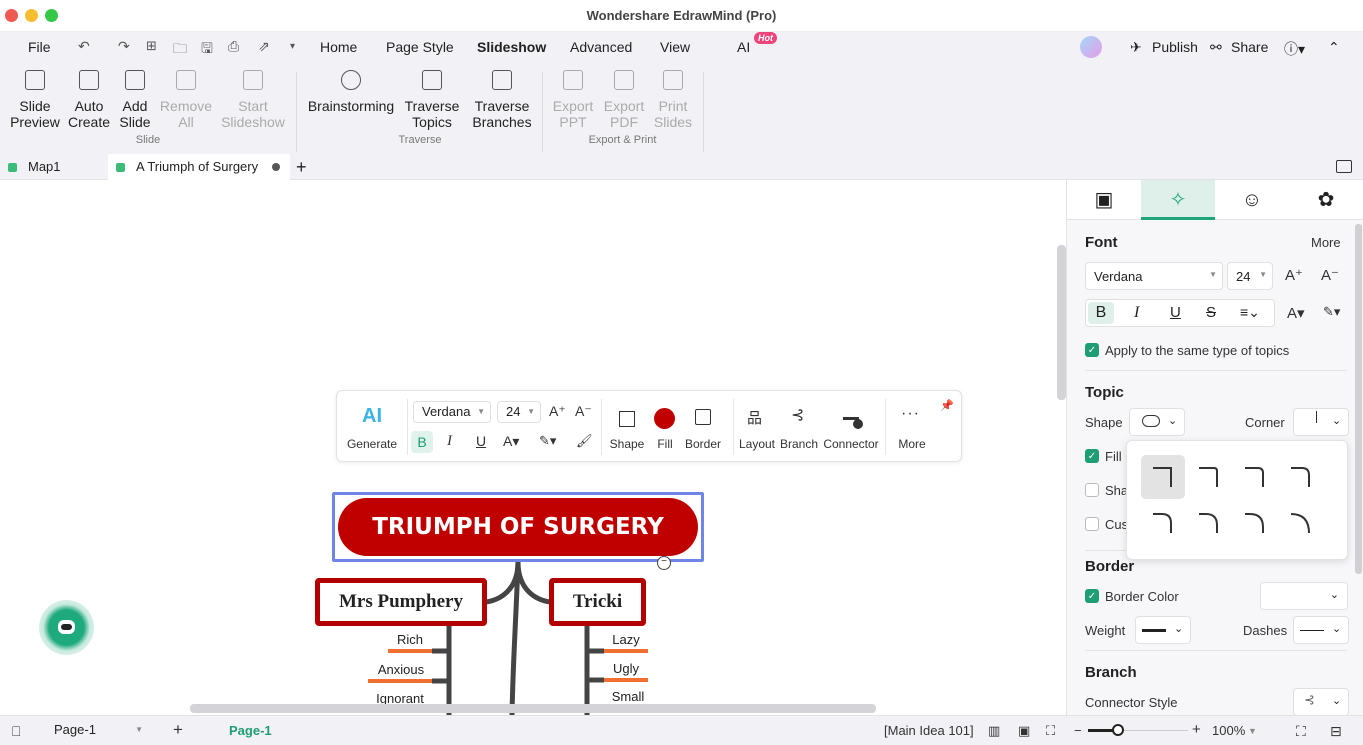 The image size is (1363, 745). Describe the element at coordinates (207, 50) in the screenshot. I see `save-icon: 🖫` at that location.